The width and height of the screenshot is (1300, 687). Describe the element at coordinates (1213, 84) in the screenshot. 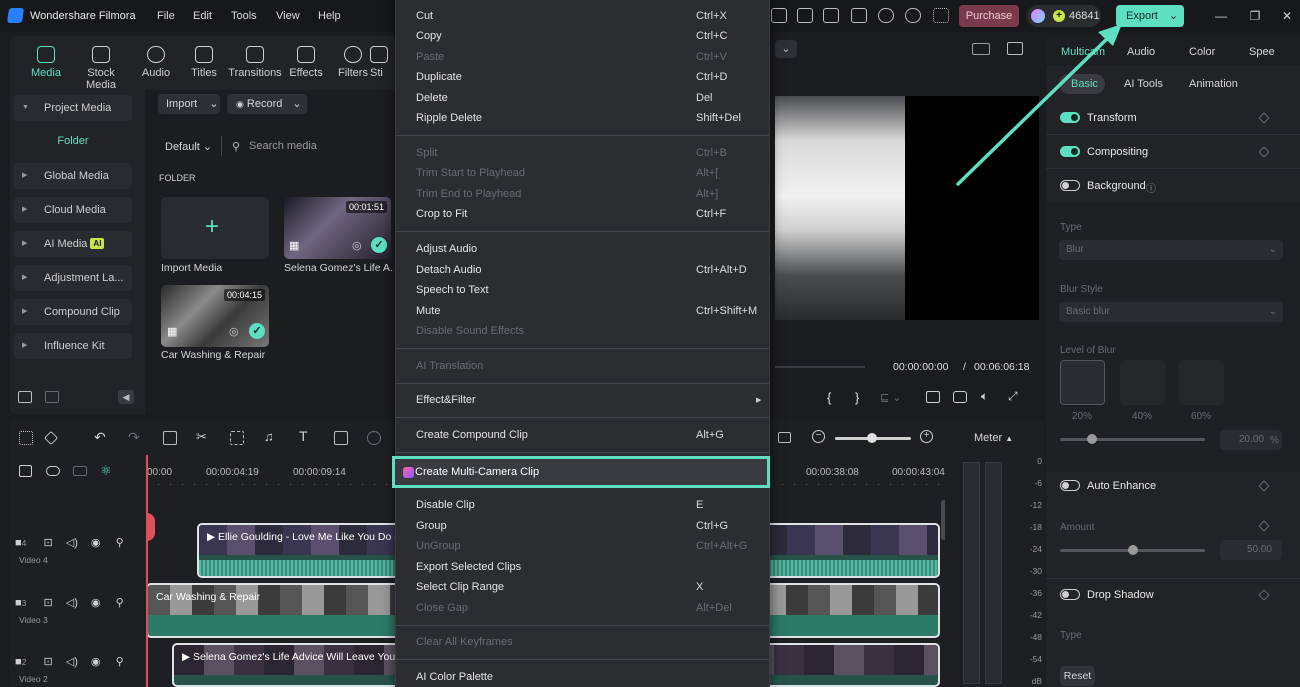

I see `subtab-animation: Animation` at that location.